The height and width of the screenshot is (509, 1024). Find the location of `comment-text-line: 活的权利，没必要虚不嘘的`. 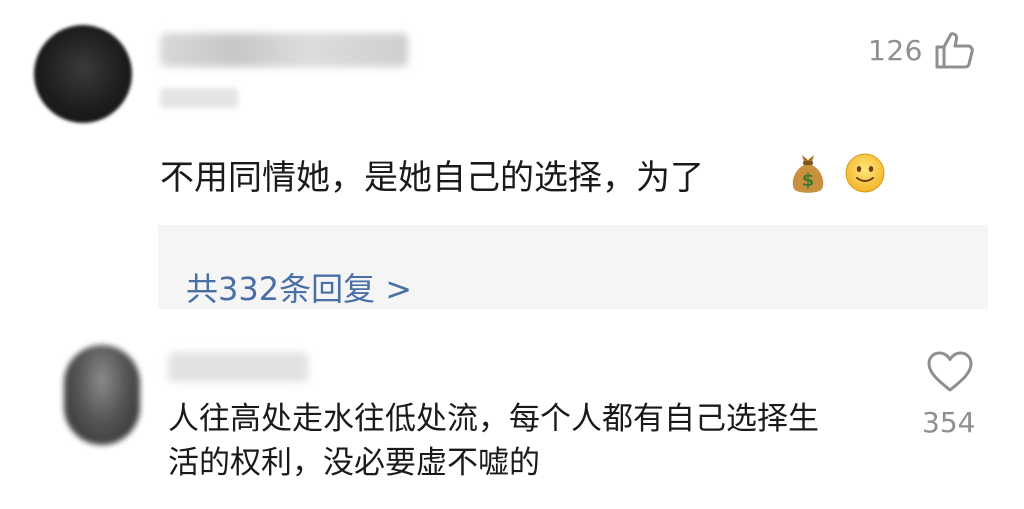

comment-text-line: 活的权利，没必要虚不嘘的 is located at coordinates (354, 463).